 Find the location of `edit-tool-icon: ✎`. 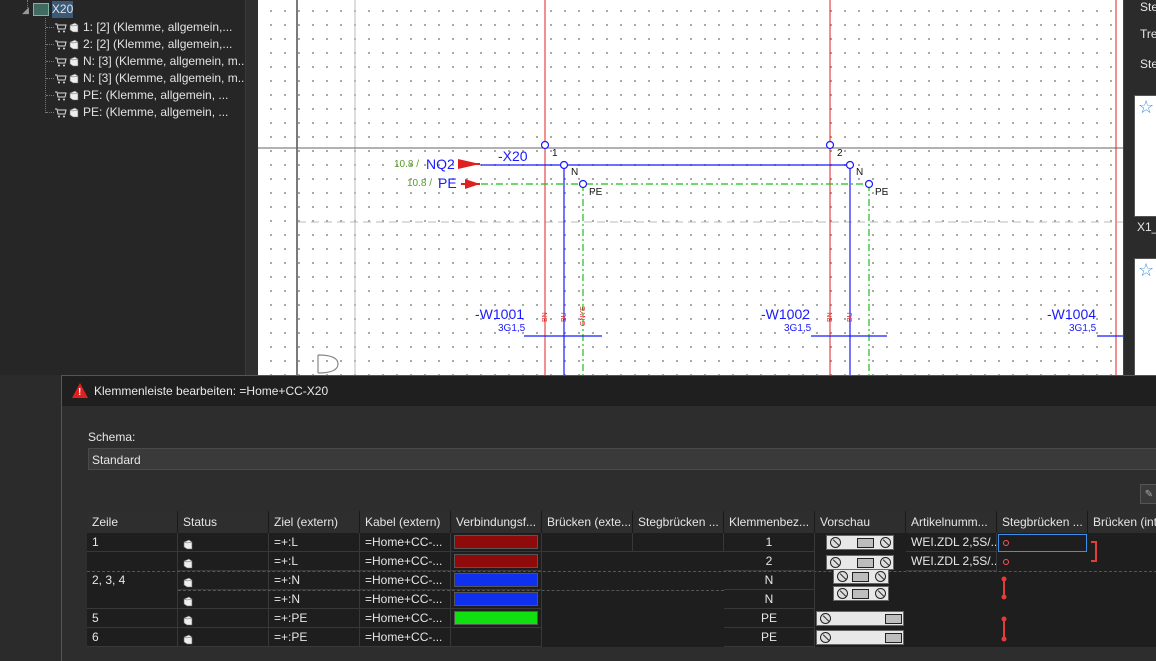

edit-tool-icon: ✎ is located at coordinates (1148, 494).